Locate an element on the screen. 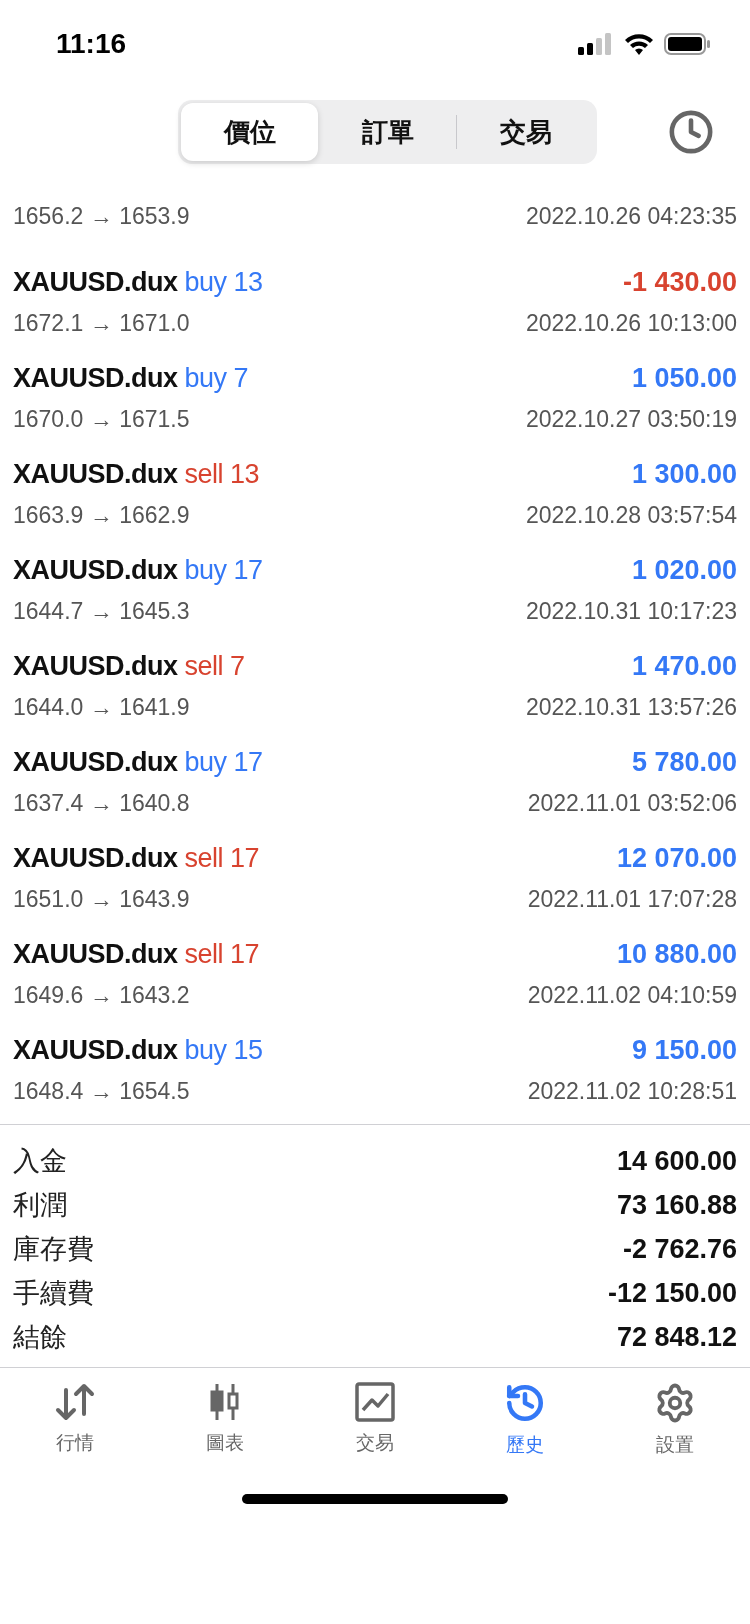 The image size is (750, 1624). deal-volume: buy 7 is located at coordinates (216, 378).